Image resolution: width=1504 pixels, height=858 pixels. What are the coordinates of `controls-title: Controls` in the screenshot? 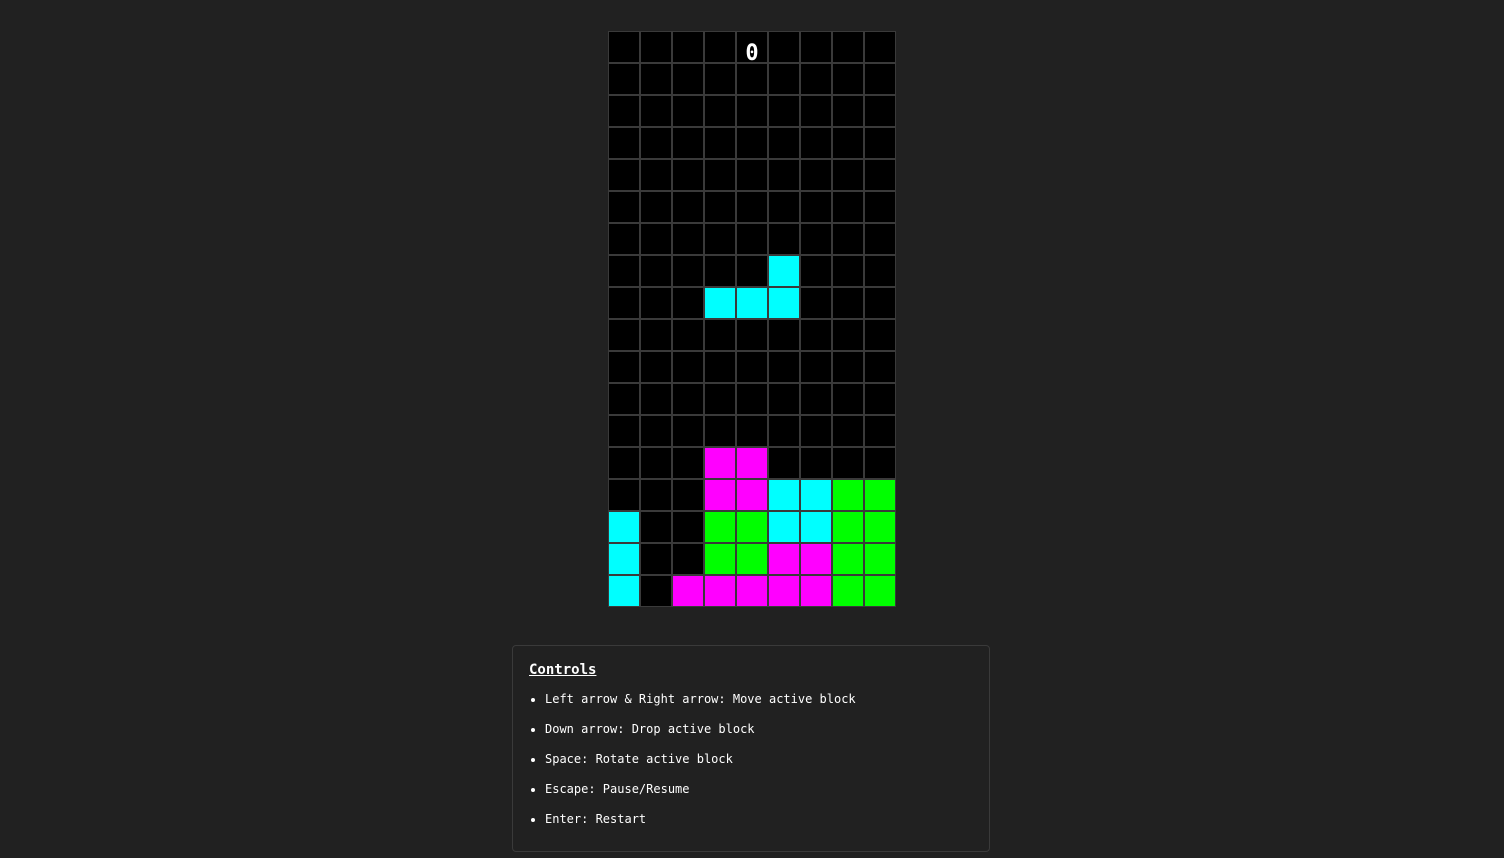 It's located at (563, 670).